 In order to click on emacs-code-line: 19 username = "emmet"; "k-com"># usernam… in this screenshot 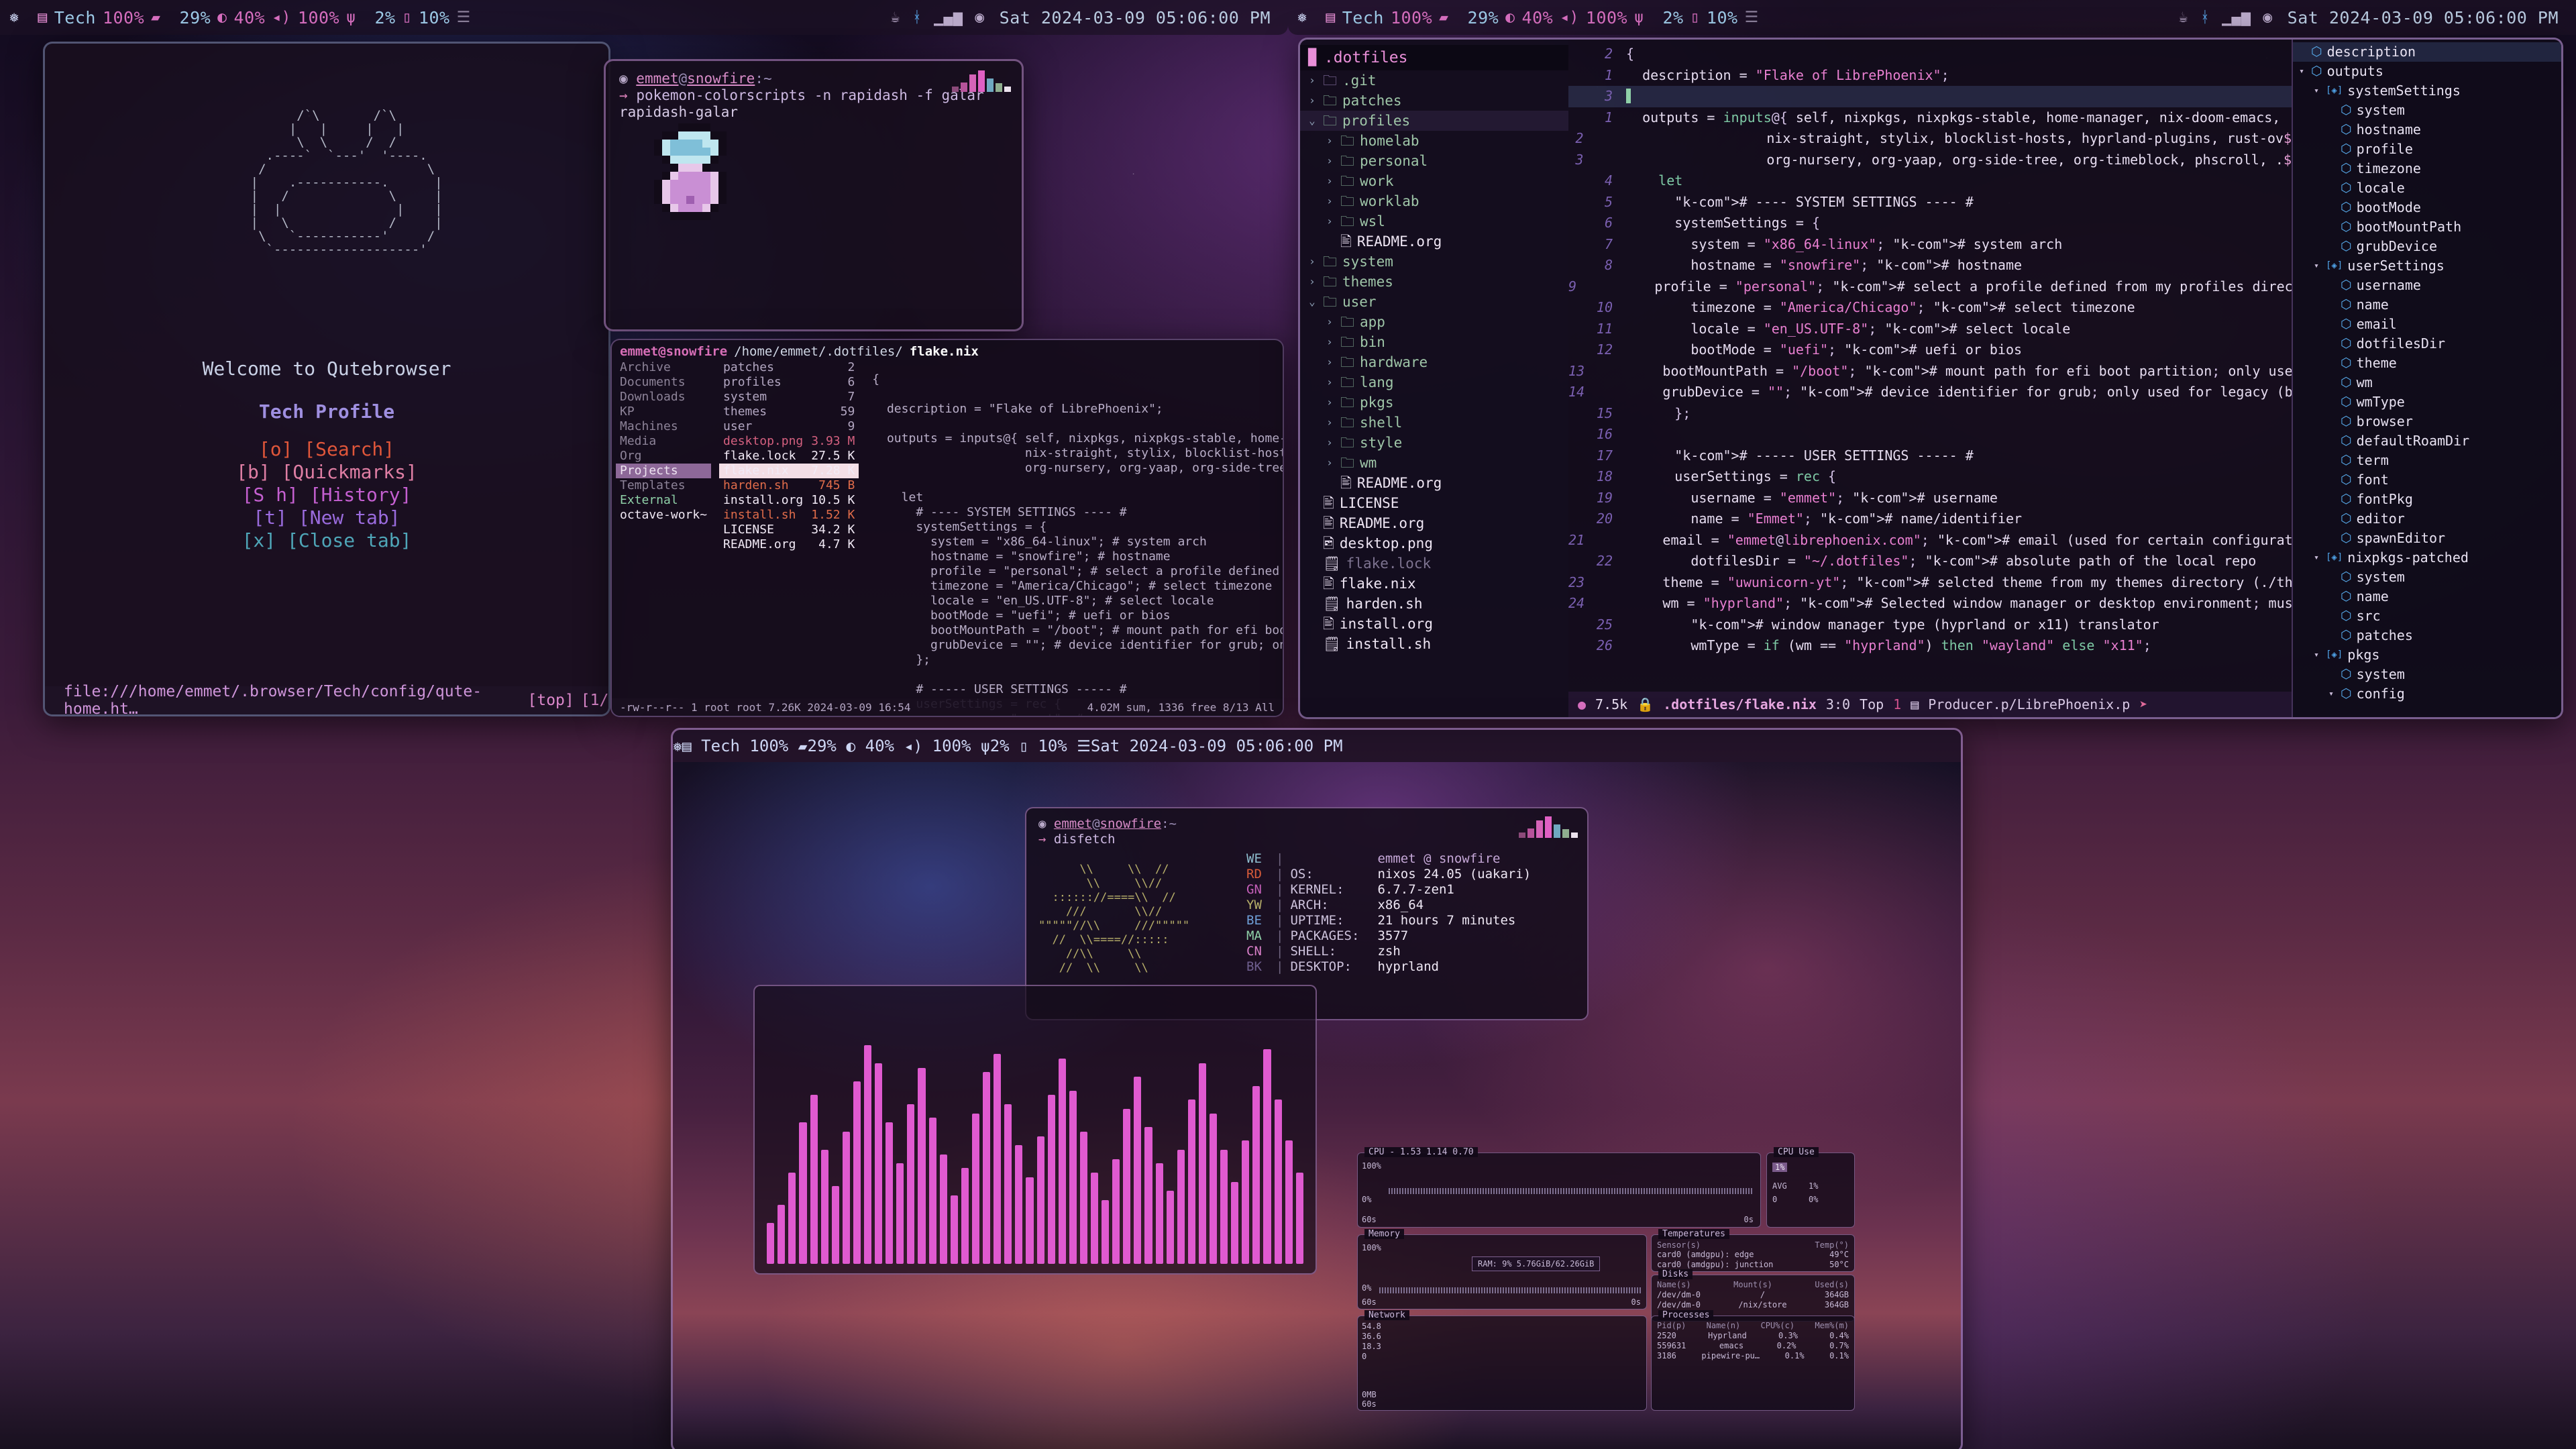, I will do `click(1930, 498)`.